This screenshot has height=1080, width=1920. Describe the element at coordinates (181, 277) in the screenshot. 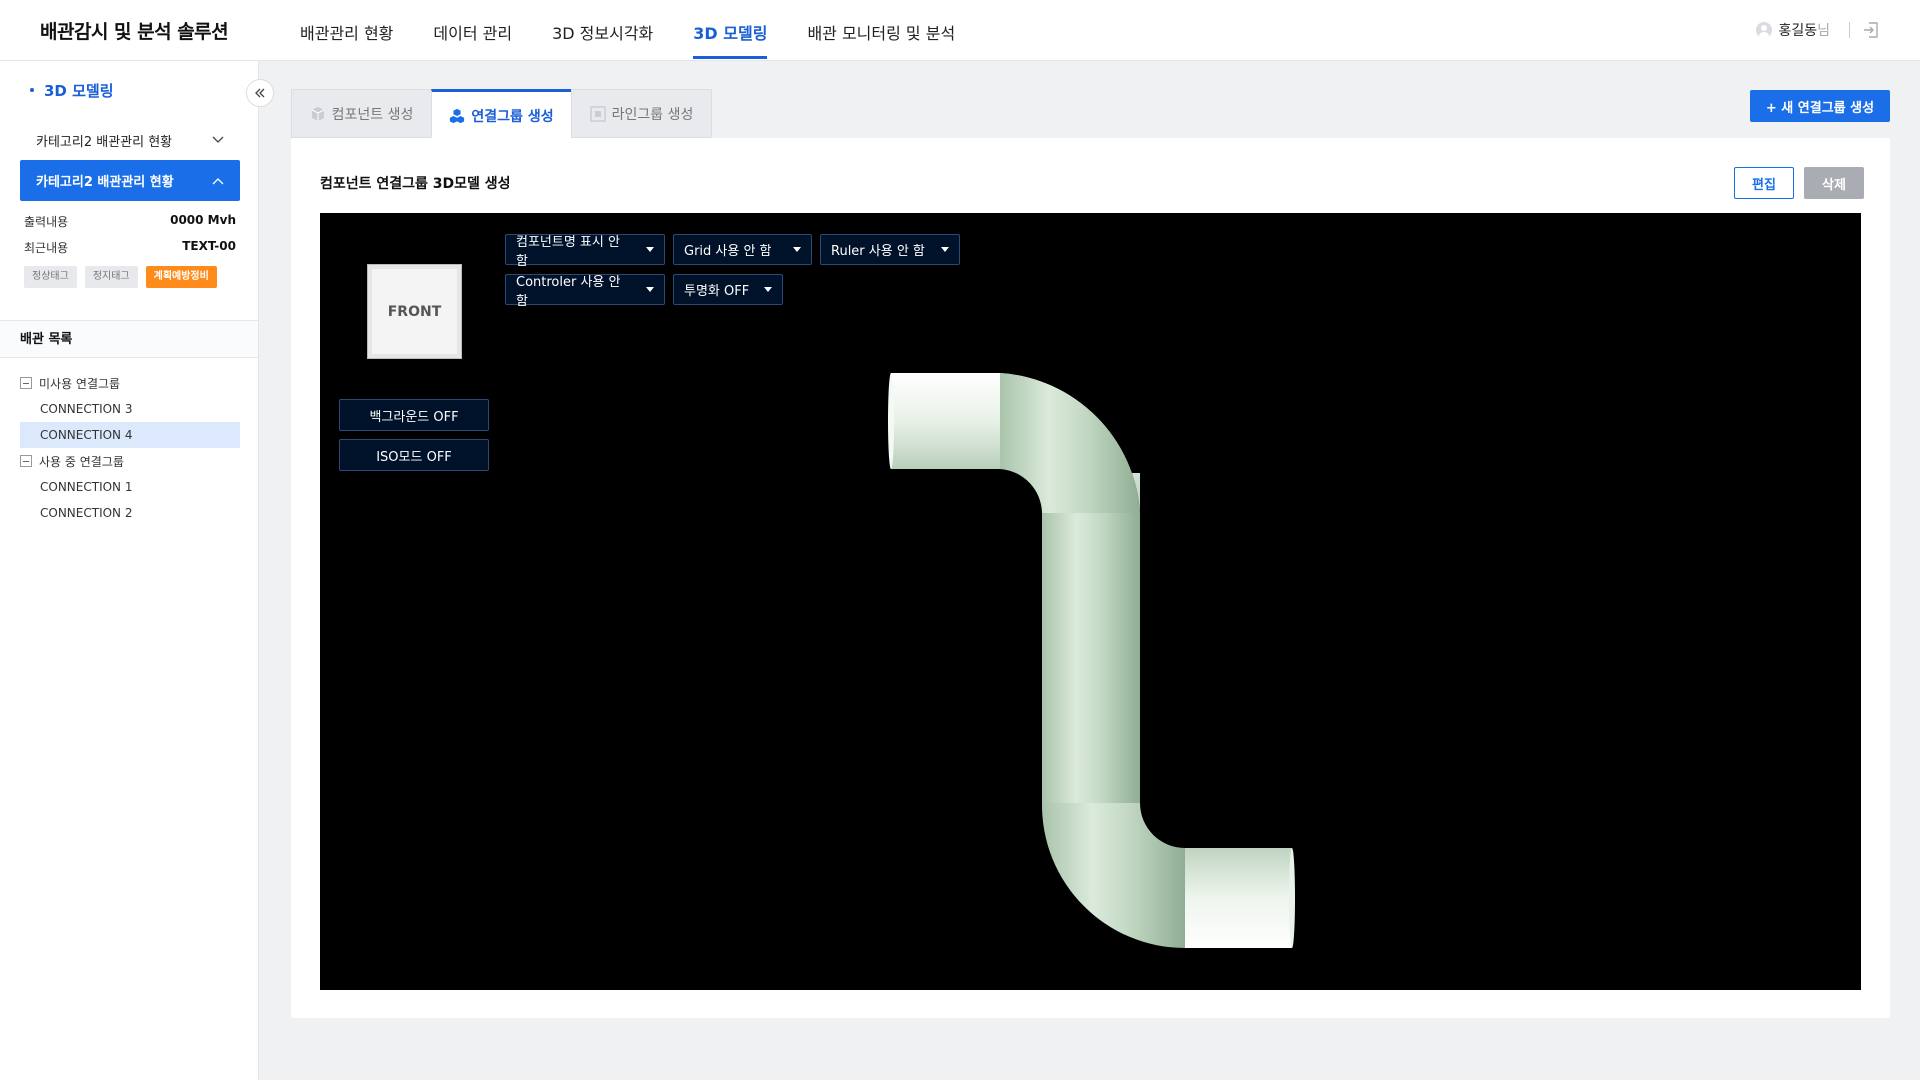

I see `status-badge-maintenance: 계획예방정비` at that location.